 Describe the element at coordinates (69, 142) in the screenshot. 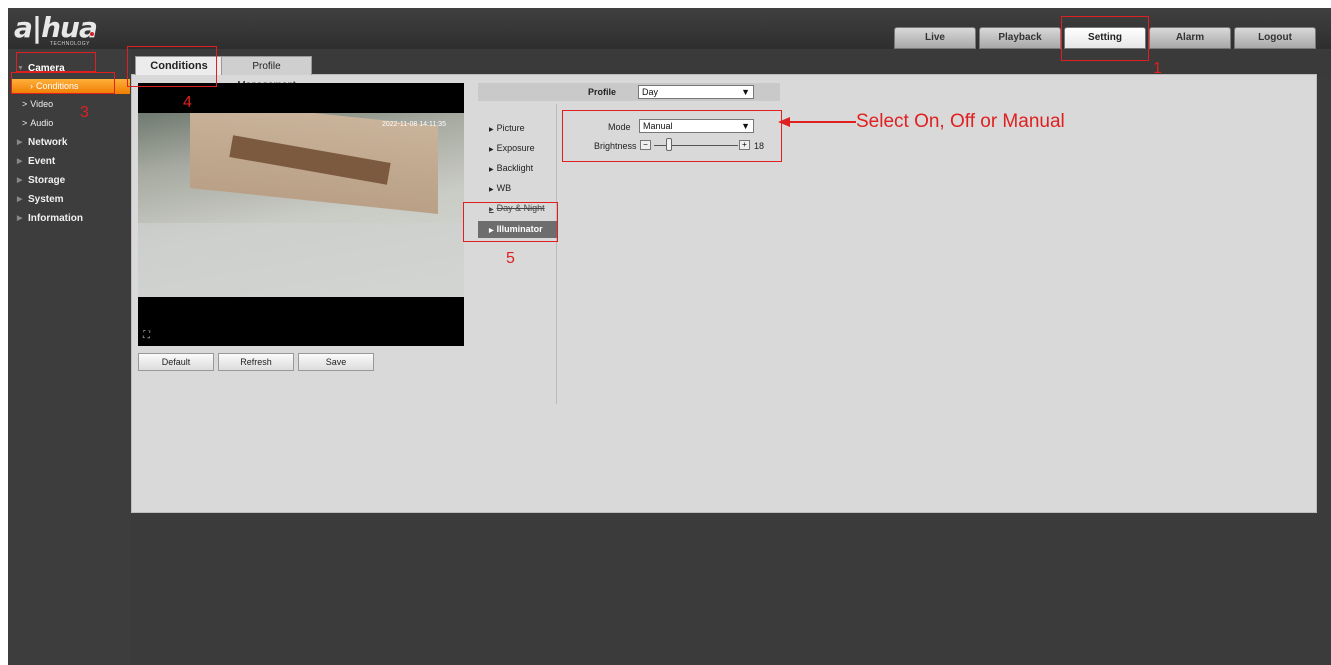

I see `sidebar-item-network: ▶ Network` at that location.